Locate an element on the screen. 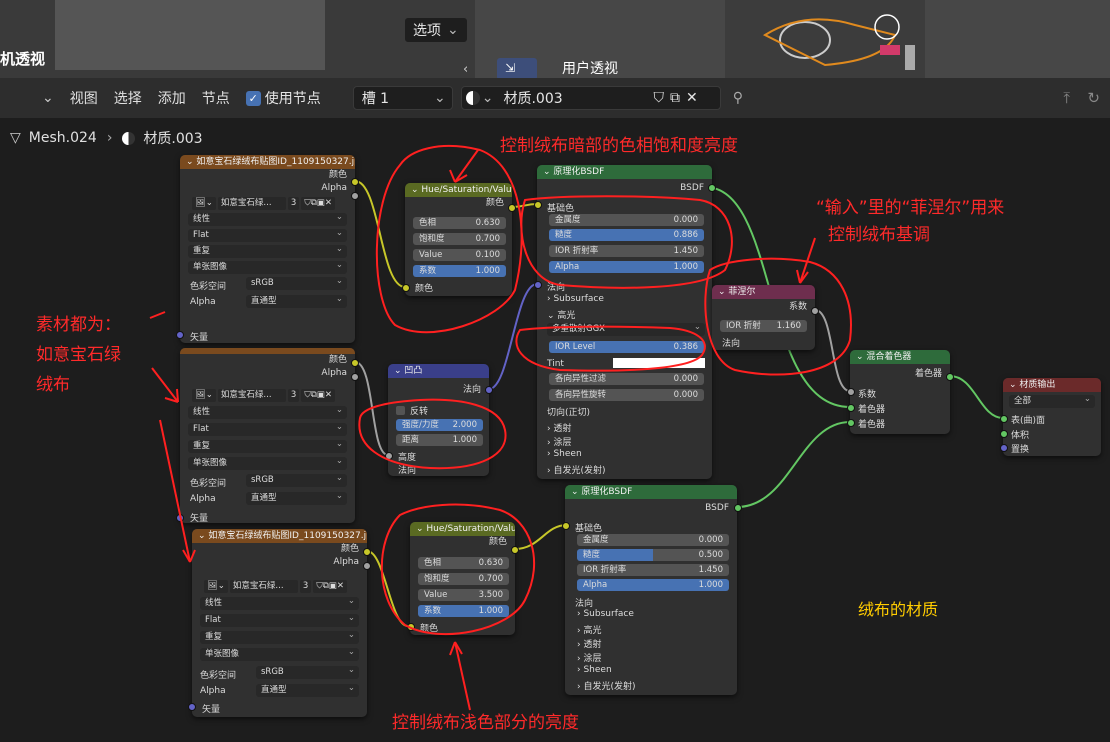  annotation-velvet-material: 绒布的材质 is located at coordinates (898, 609).